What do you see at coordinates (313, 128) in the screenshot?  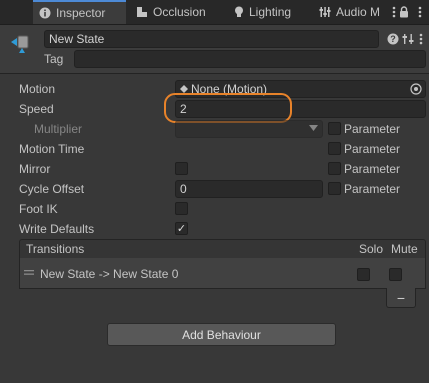 I see `chevron-down-icon` at bounding box center [313, 128].